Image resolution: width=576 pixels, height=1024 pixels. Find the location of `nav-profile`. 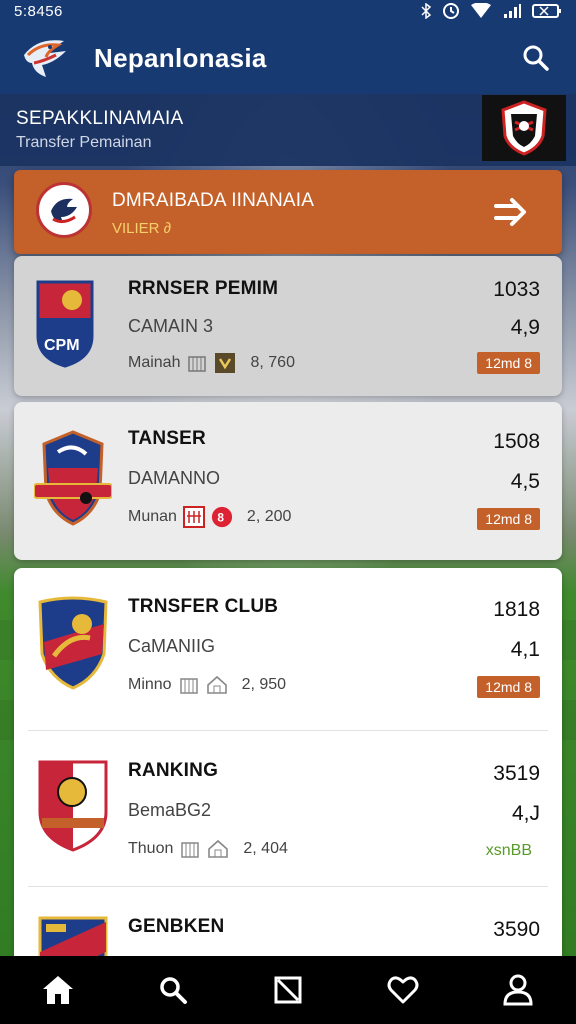

nav-profile is located at coordinates (518, 990).